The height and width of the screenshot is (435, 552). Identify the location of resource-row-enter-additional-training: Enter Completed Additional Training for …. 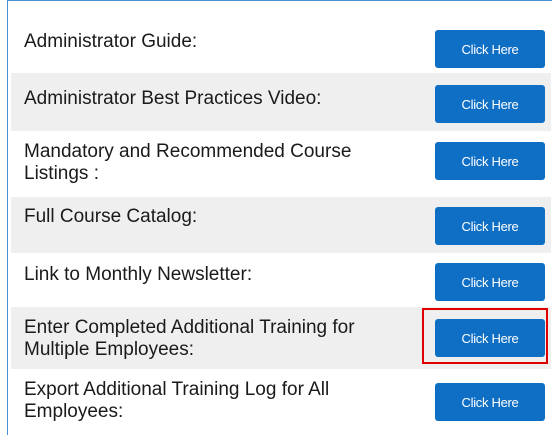
(281, 338).